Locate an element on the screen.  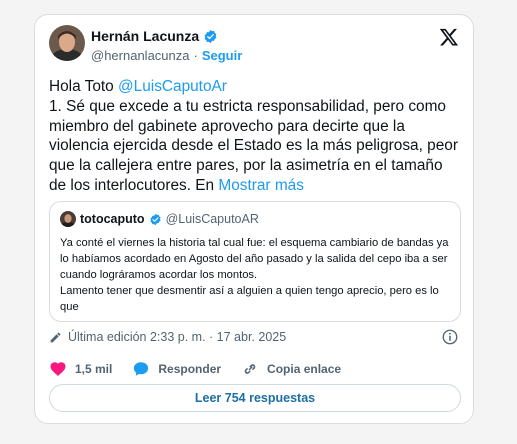
edit-timestamp: Última edición 2:33 p. m. · 17 abr. 2025 is located at coordinates (177, 337).